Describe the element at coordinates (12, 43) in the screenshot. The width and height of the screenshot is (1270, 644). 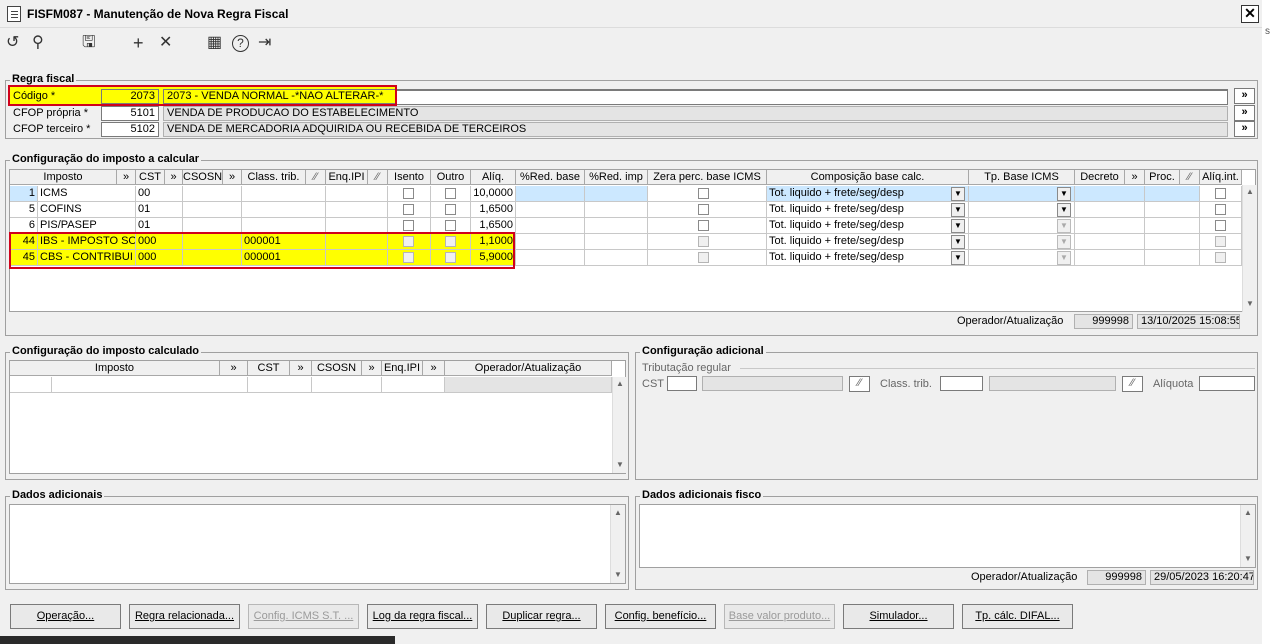
I see `refresh-icon: ↺` at that location.